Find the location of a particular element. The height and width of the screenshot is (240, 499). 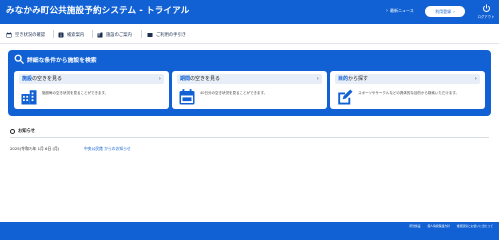

notice-heading: お知らせ is located at coordinates (22, 131).